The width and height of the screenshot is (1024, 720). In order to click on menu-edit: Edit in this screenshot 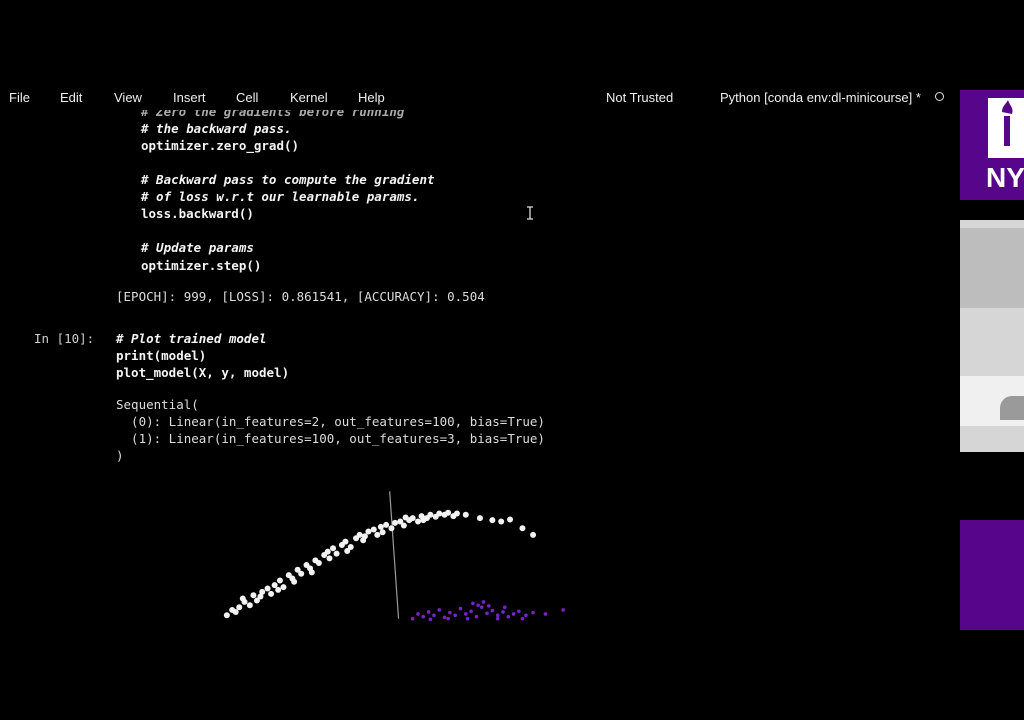, I will do `click(71, 97)`.